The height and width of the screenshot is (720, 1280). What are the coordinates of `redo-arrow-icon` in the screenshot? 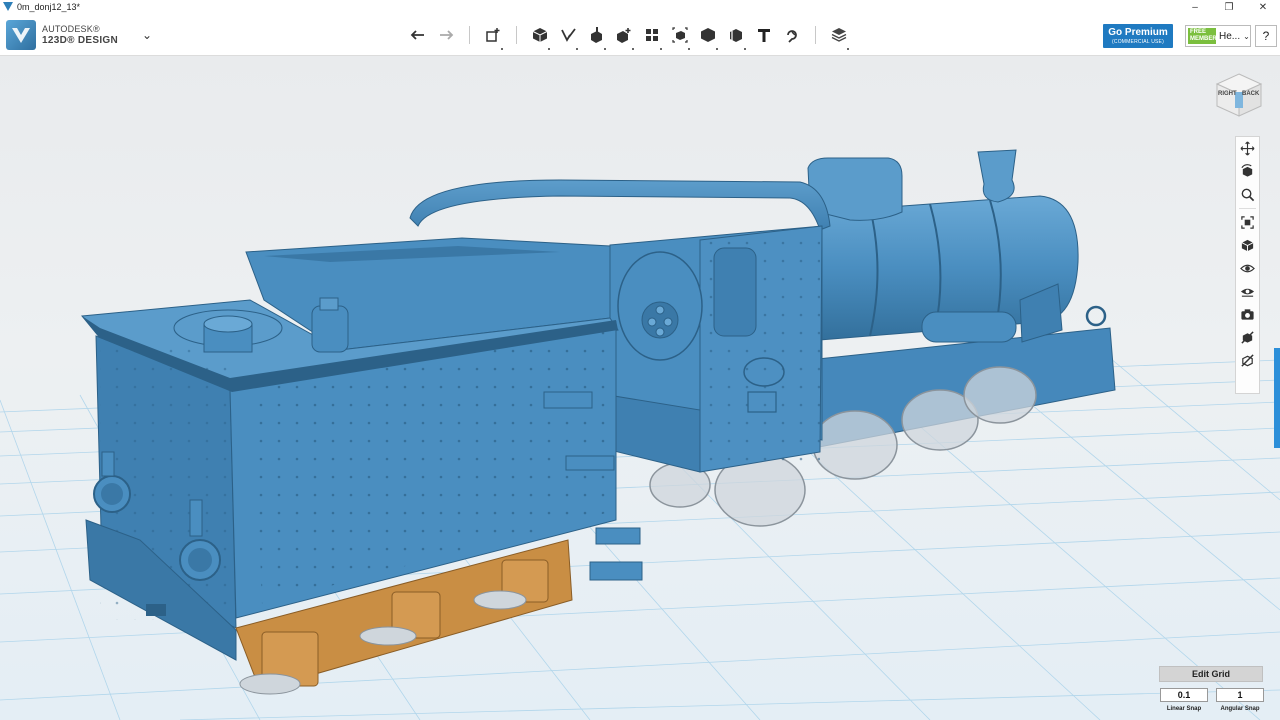 It's located at (447, 35).